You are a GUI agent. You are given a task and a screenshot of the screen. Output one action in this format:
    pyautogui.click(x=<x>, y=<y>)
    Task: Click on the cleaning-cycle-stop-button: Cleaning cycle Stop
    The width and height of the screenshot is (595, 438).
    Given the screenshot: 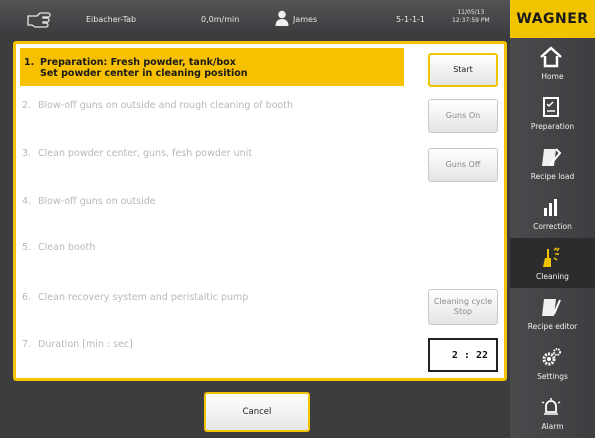 What is the action you would take?
    pyautogui.click(x=463, y=307)
    